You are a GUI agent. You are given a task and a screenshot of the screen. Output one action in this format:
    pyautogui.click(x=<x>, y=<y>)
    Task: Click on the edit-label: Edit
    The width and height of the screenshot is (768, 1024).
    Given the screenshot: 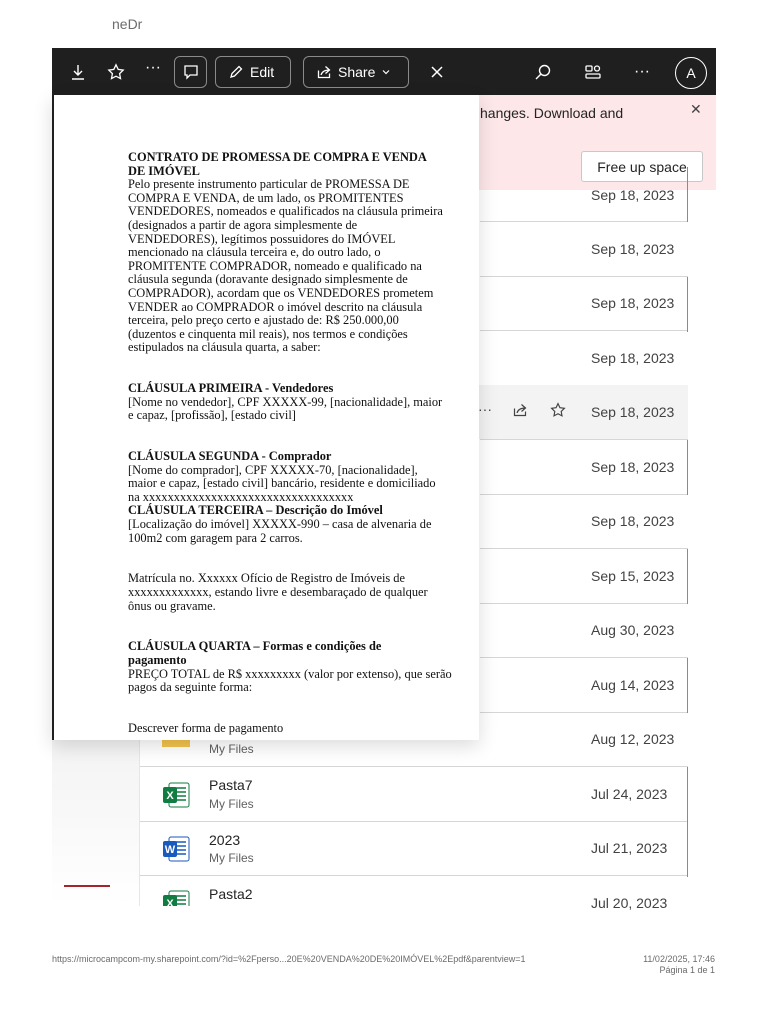 What is the action you would take?
    pyautogui.click(x=262, y=72)
    